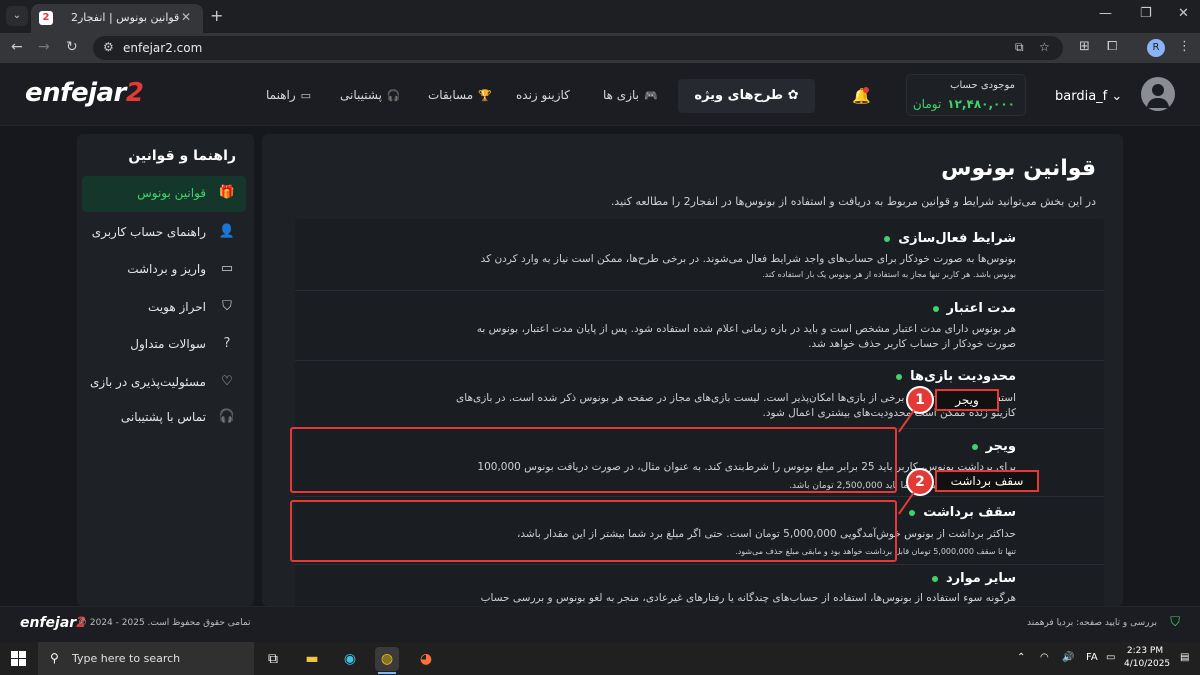 This screenshot has height=675, width=1200. I want to click on sidebar-item-deposit-withdraw: ▭ واریز و برداشت, so click(164, 270).